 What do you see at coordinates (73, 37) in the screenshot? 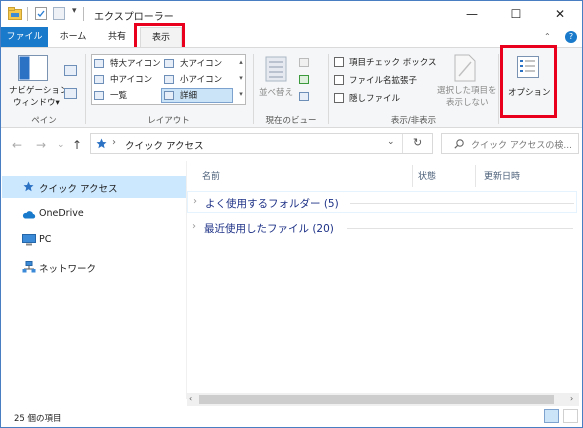
I see `tab-home: ホーム` at bounding box center [73, 37].